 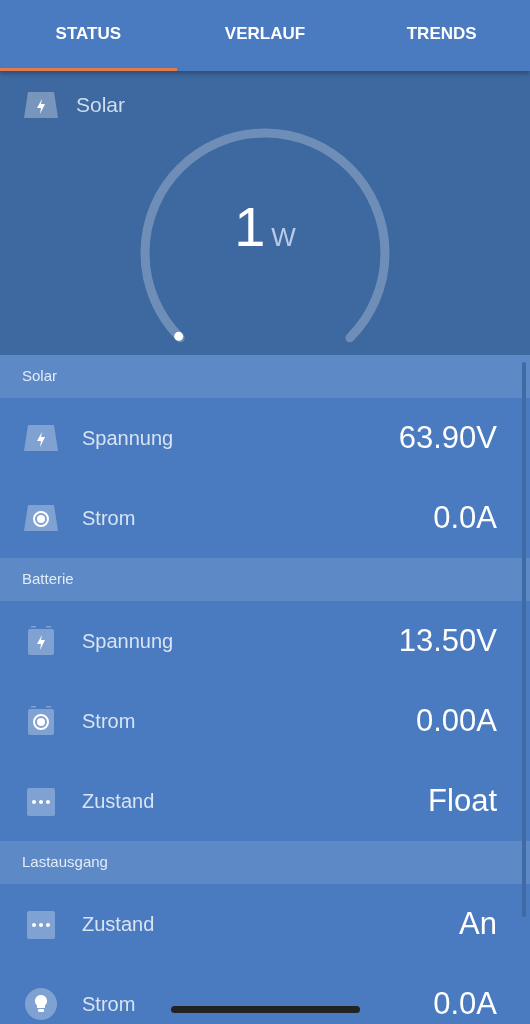 What do you see at coordinates (265, 1009) in the screenshot?
I see `home-indicator` at bounding box center [265, 1009].